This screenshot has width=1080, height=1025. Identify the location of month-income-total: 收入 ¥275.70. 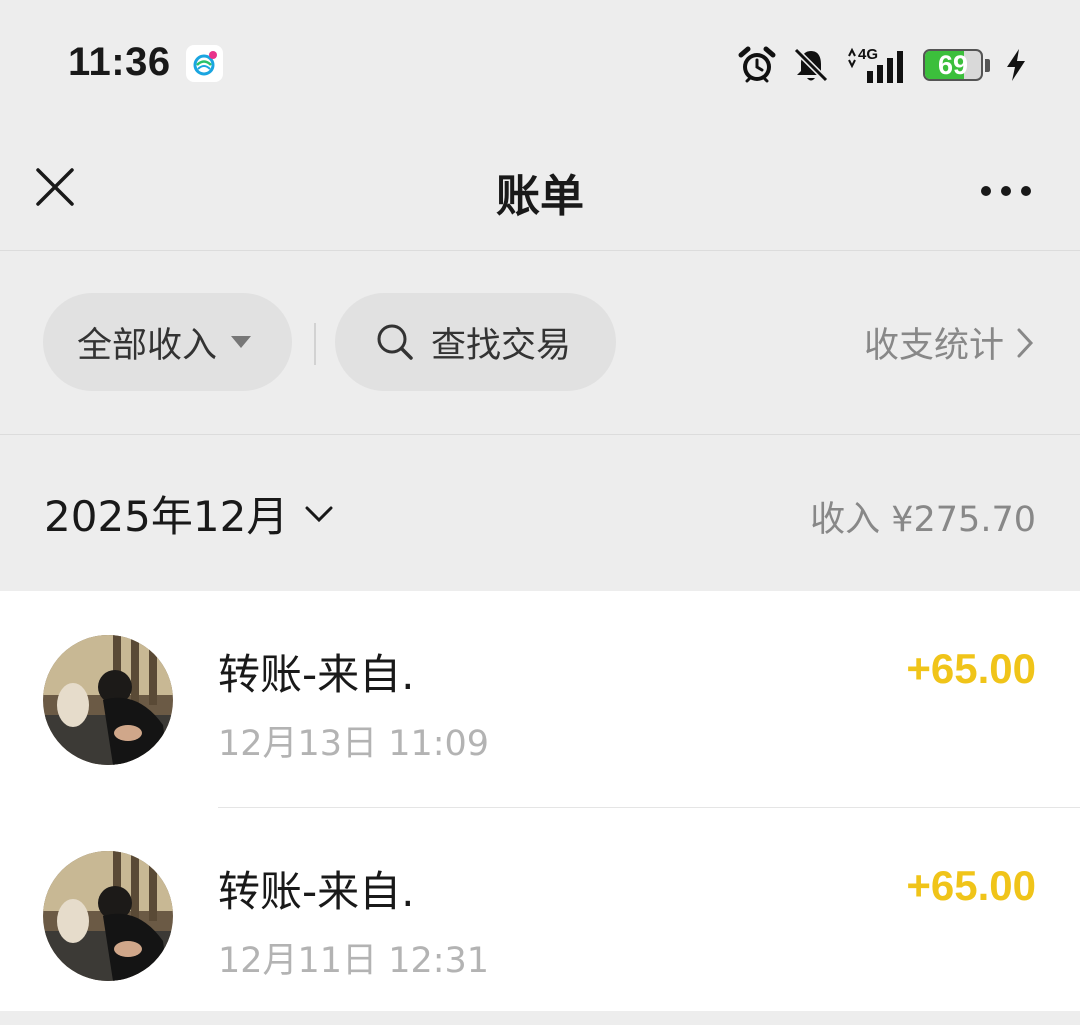
(923, 520).